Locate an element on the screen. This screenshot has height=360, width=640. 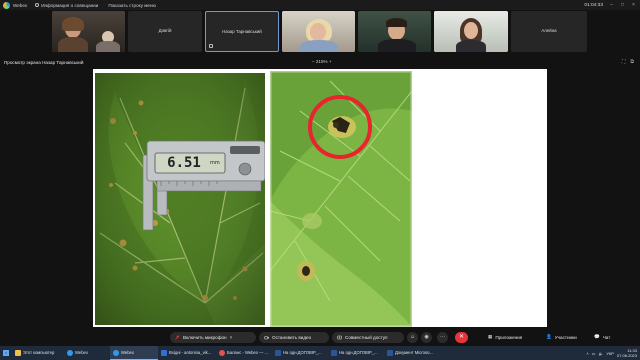
recorder-button: ◉ is located at coordinates (426, 337).